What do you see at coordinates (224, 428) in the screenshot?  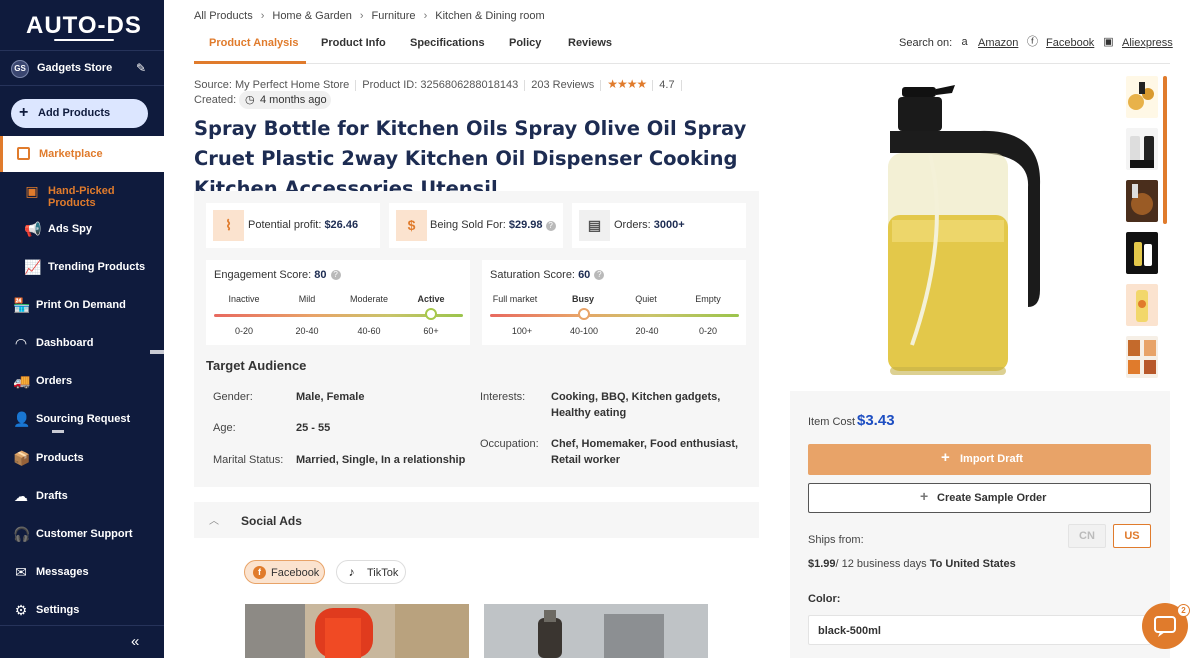 I see `age-label: Age:` at bounding box center [224, 428].